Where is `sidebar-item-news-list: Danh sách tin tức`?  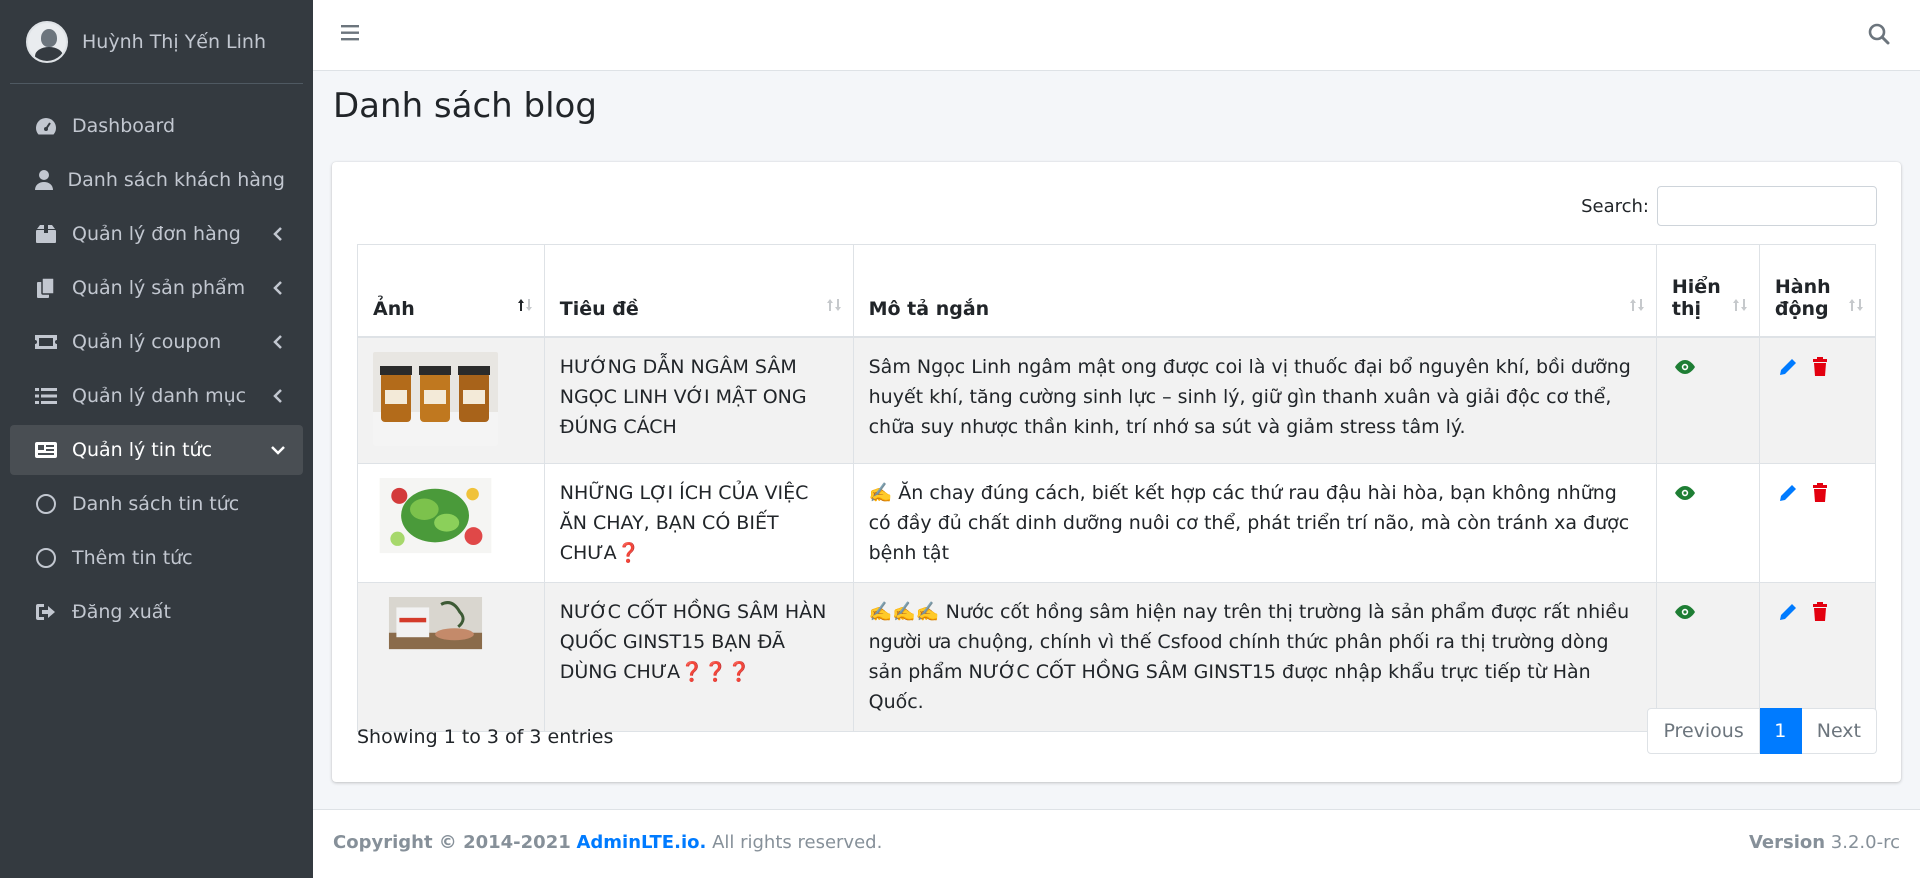 sidebar-item-news-list: Danh sách tin tức is located at coordinates (156, 504).